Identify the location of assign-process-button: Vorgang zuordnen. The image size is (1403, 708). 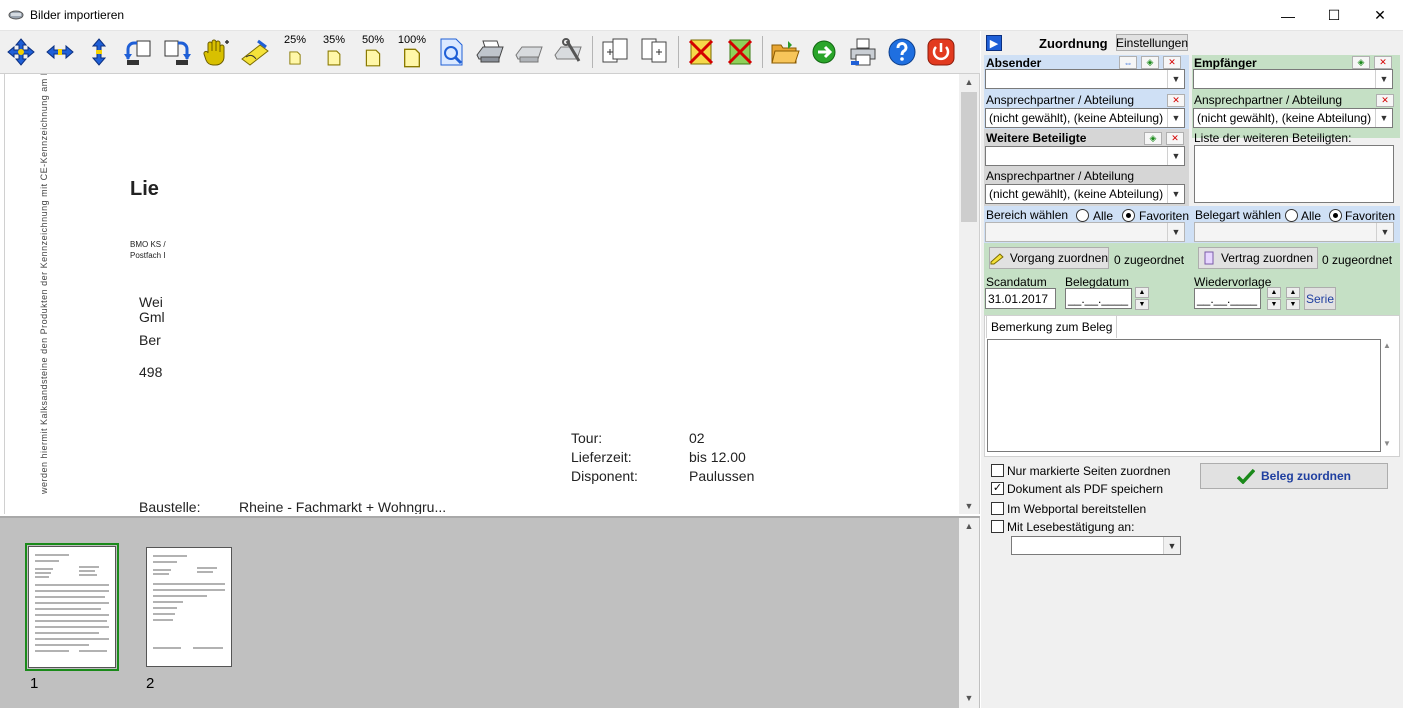
(1049, 258).